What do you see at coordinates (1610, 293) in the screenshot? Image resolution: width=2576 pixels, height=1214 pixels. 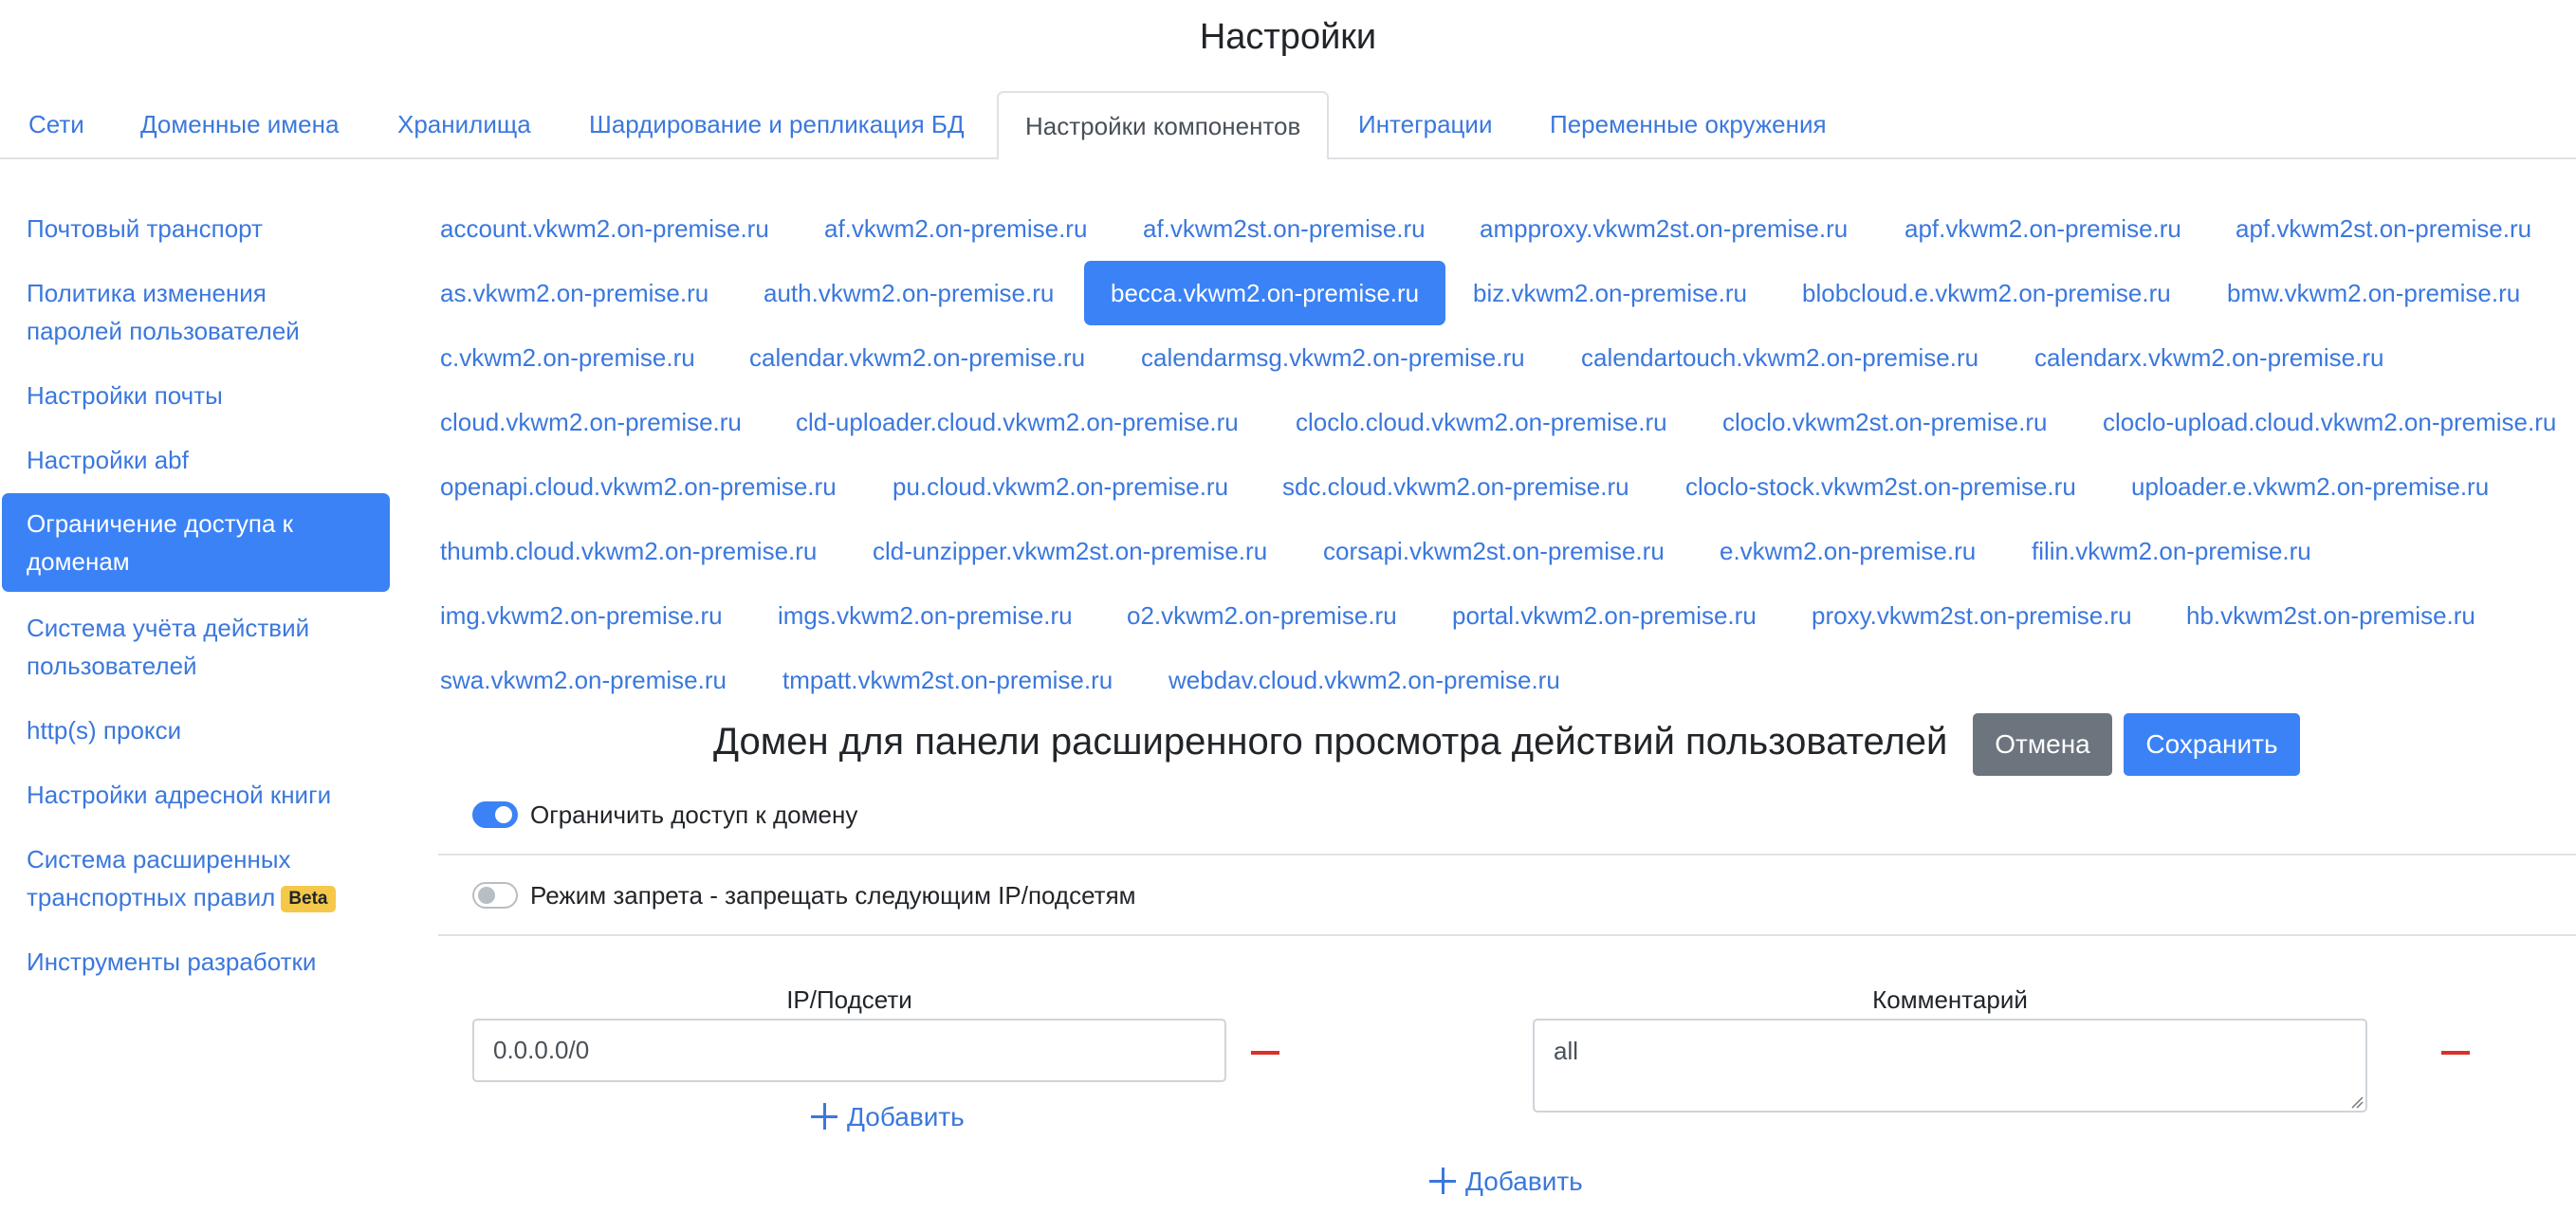 I see `domain-link: biz.vkwm2.on-premise.ru` at bounding box center [1610, 293].